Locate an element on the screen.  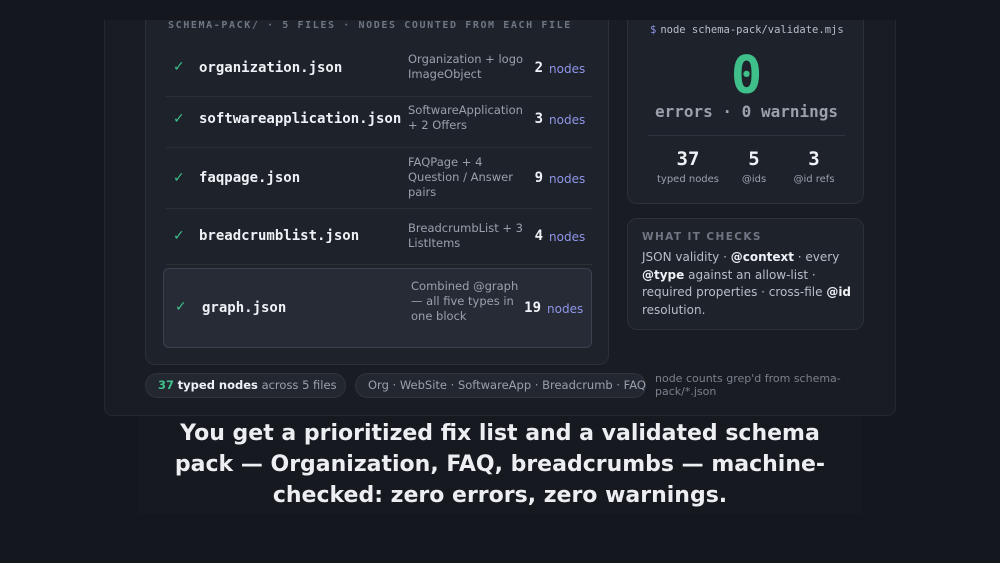
terminal-command: $ node schema-pack/validate.mjs is located at coordinates (747, 30).